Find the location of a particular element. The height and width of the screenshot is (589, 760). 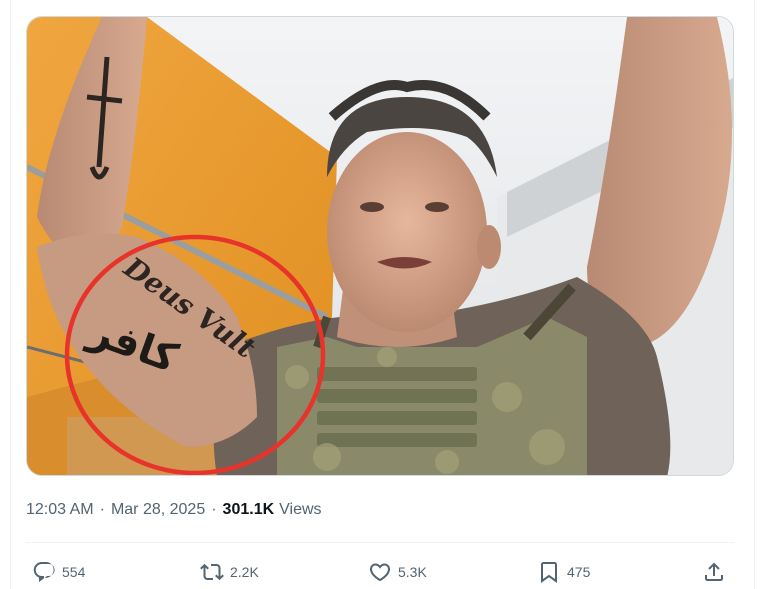

tweet-actions: 554 2.2K 5.3K 475 is located at coordinates (380, 572).